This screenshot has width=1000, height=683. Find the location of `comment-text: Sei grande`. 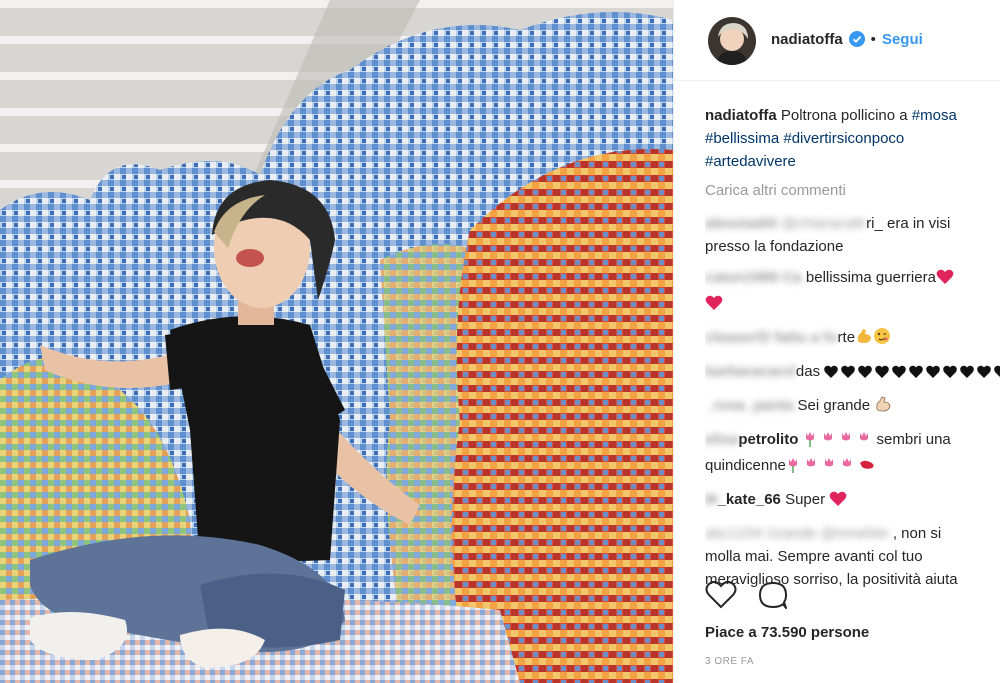

comment-text: Sei grande is located at coordinates (834, 405).